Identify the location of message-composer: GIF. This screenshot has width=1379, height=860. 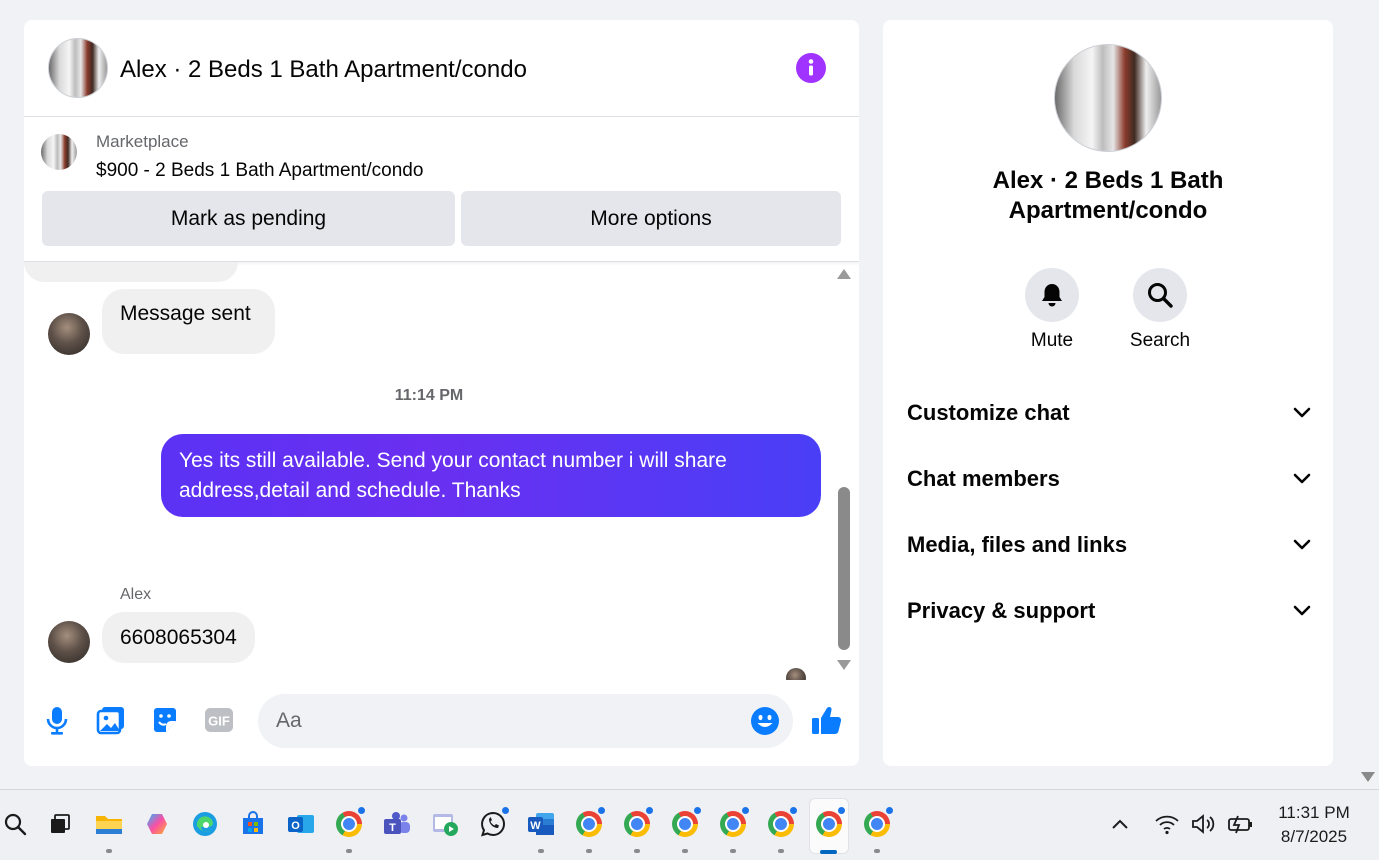
(441, 720).